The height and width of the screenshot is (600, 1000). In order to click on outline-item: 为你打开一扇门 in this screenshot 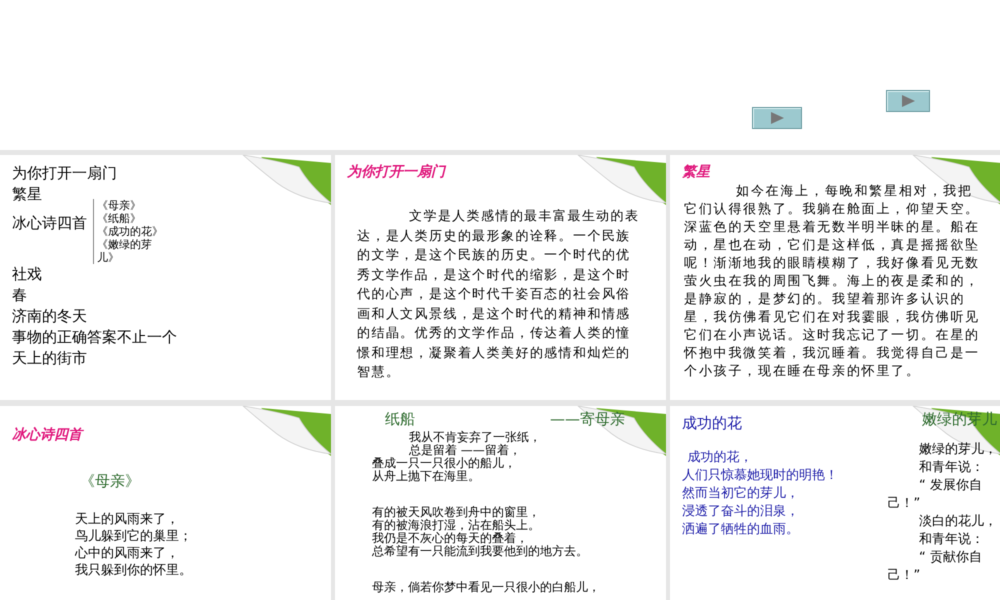, I will do `click(65, 173)`.